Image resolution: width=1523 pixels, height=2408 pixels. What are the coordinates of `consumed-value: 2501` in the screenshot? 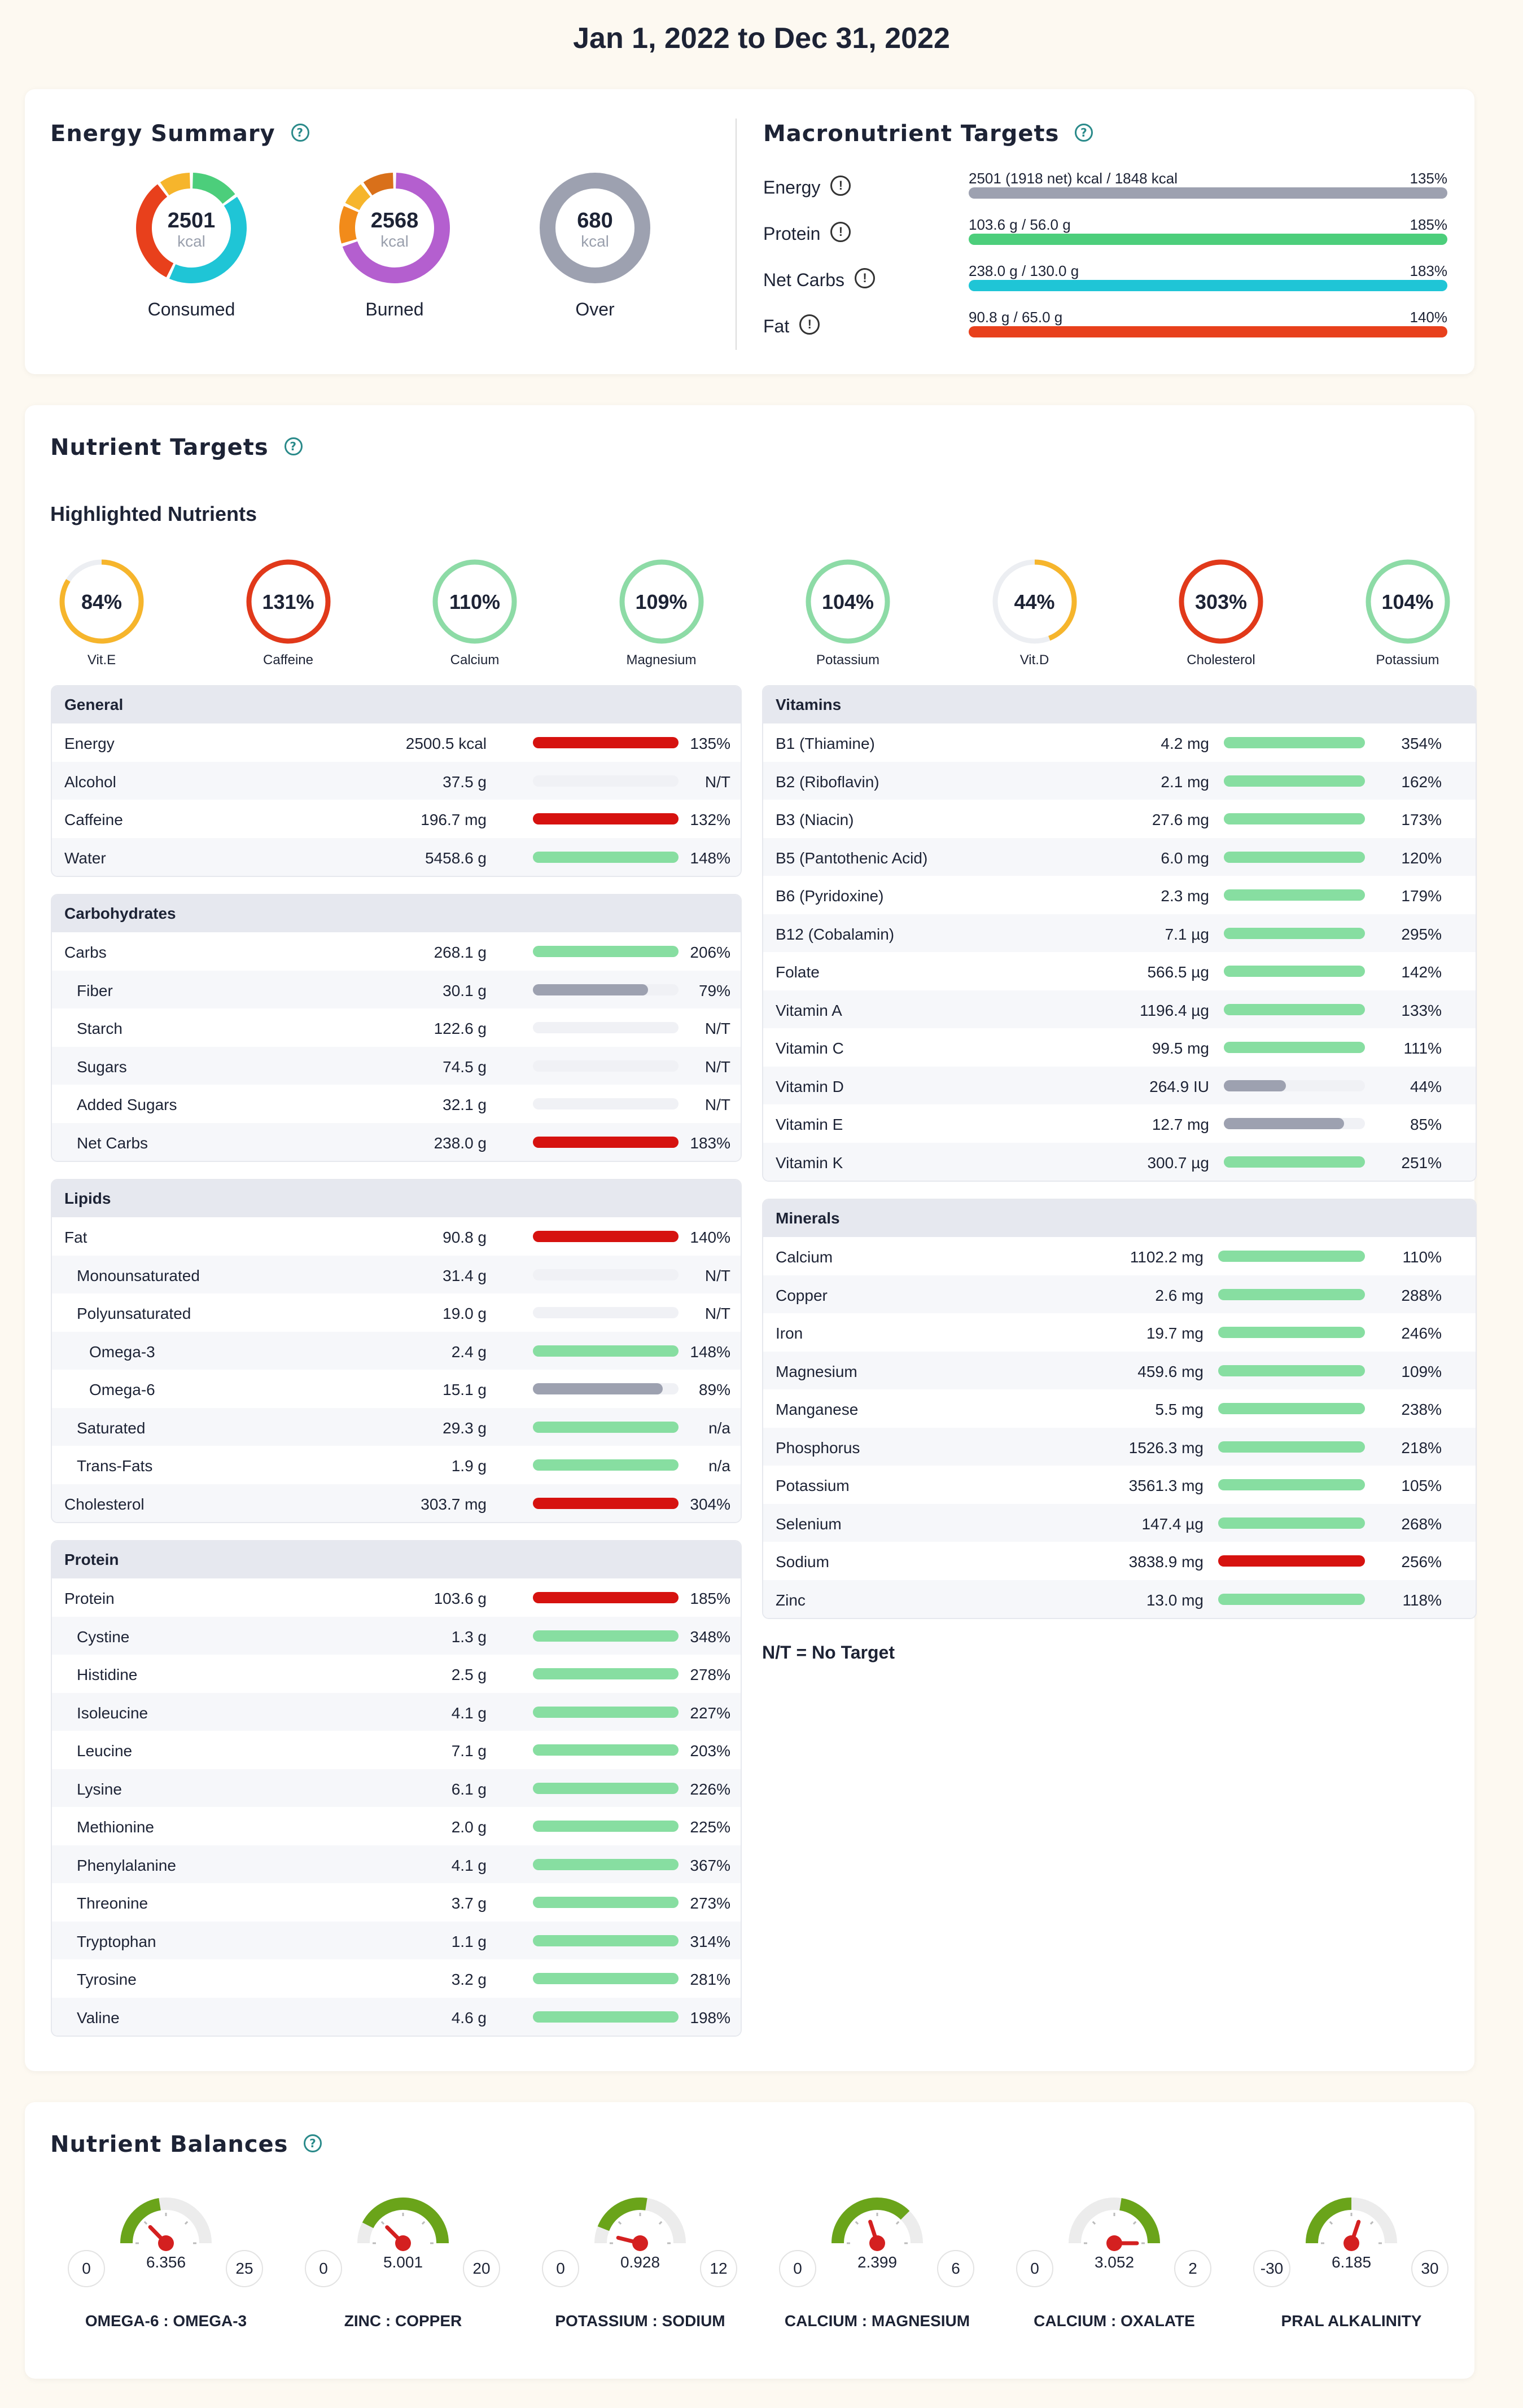 It's located at (191, 221).